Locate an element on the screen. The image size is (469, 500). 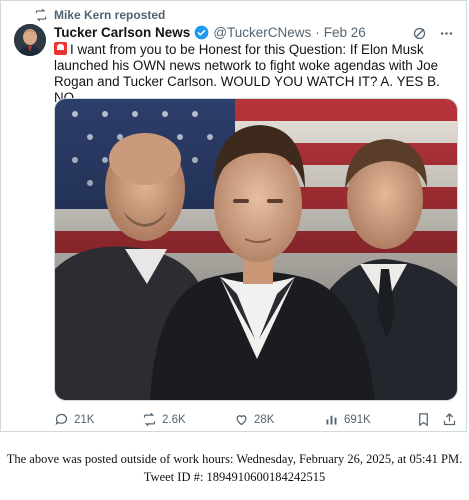
share-button is located at coordinates (449, 419).